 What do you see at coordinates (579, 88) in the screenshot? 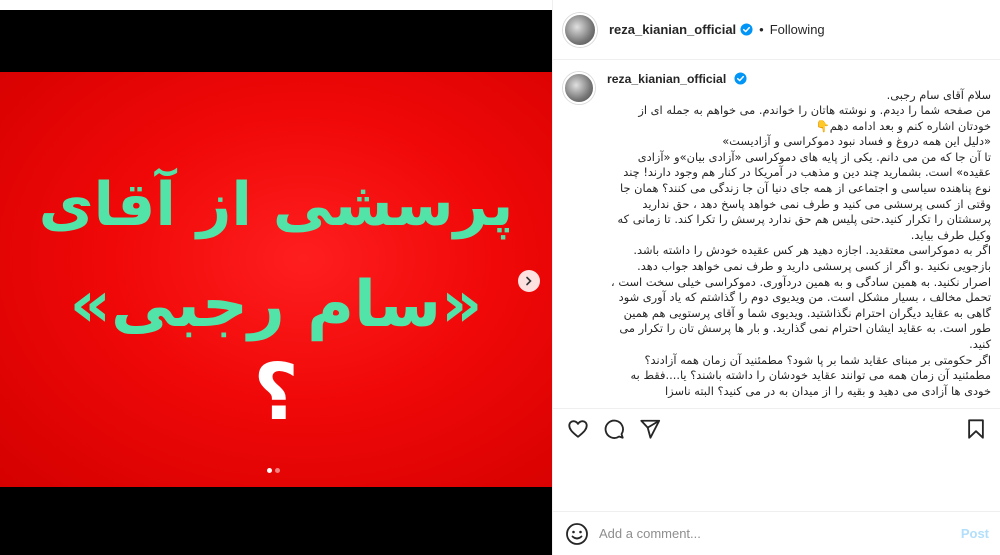
I see `caption-avatar` at bounding box center [579, 88].